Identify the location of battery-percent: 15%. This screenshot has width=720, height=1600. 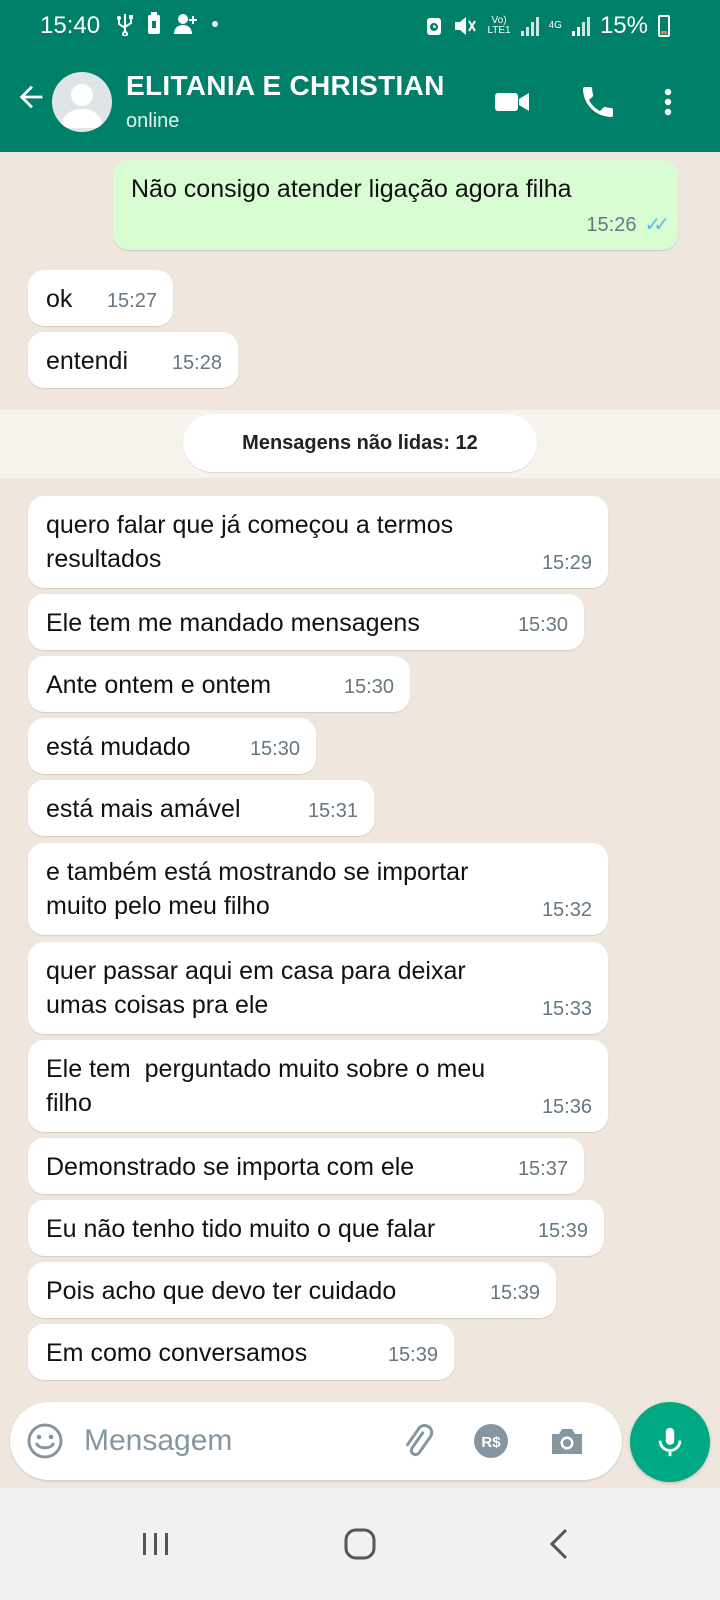
(623, 25).